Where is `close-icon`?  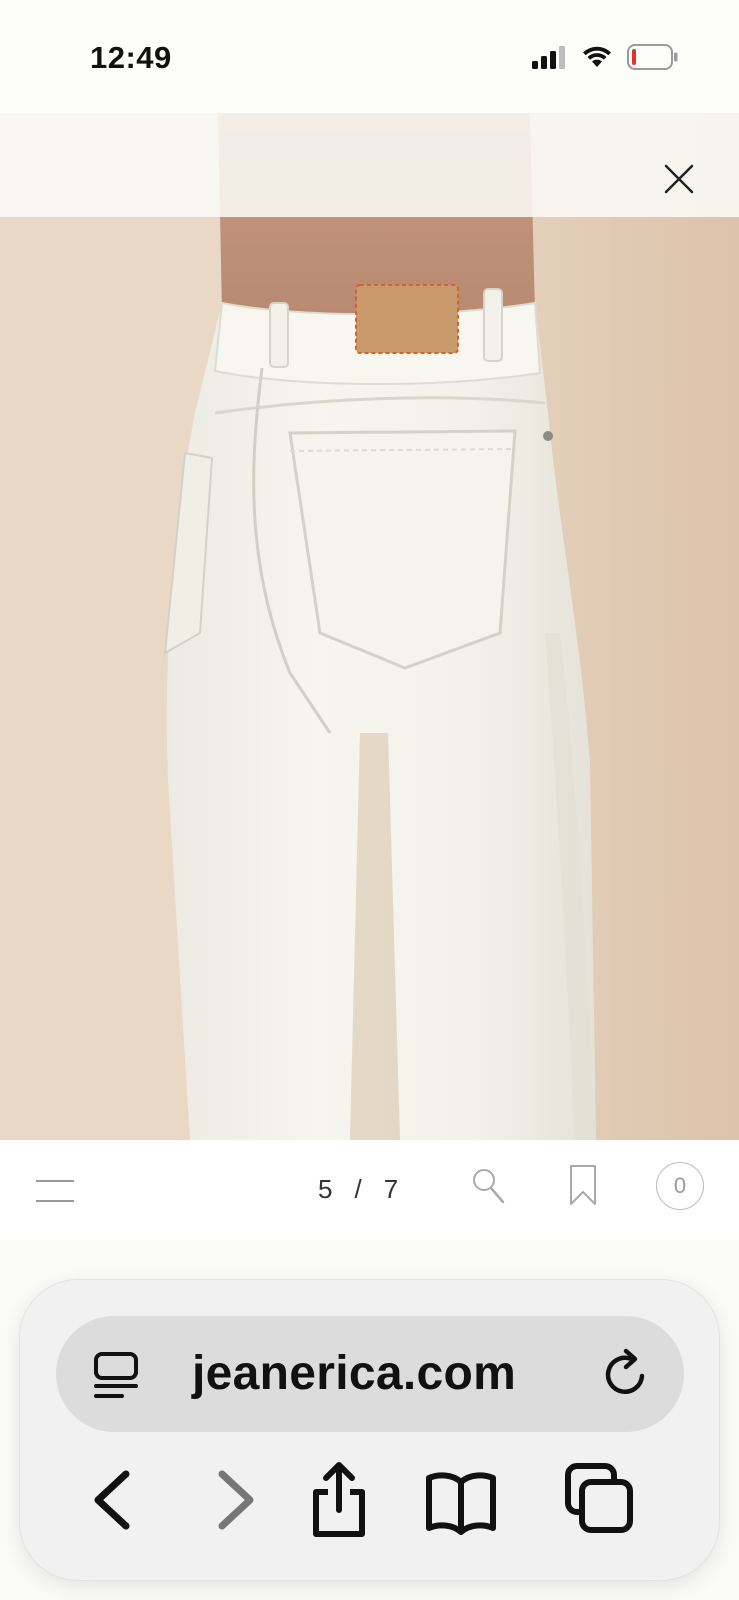 close-icon is located at coordinates (679, 179).